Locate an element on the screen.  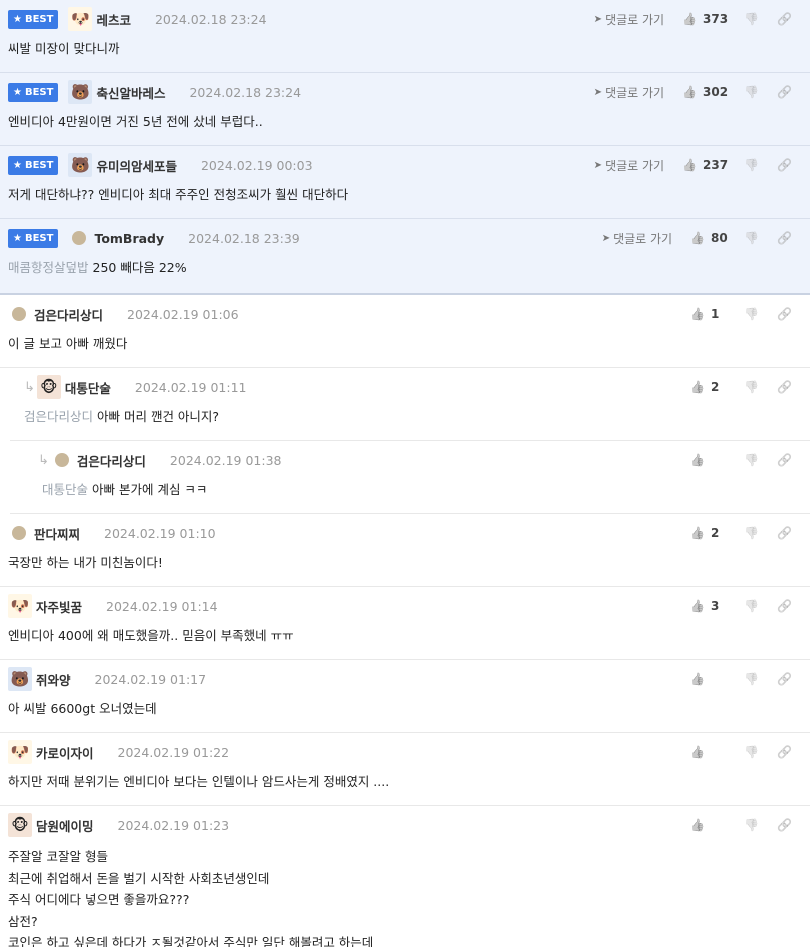
comment-body: 엔비디아 4만원이면 거진 5년 전에 샀네 부럽다.. is located at coordinates (405, 122).